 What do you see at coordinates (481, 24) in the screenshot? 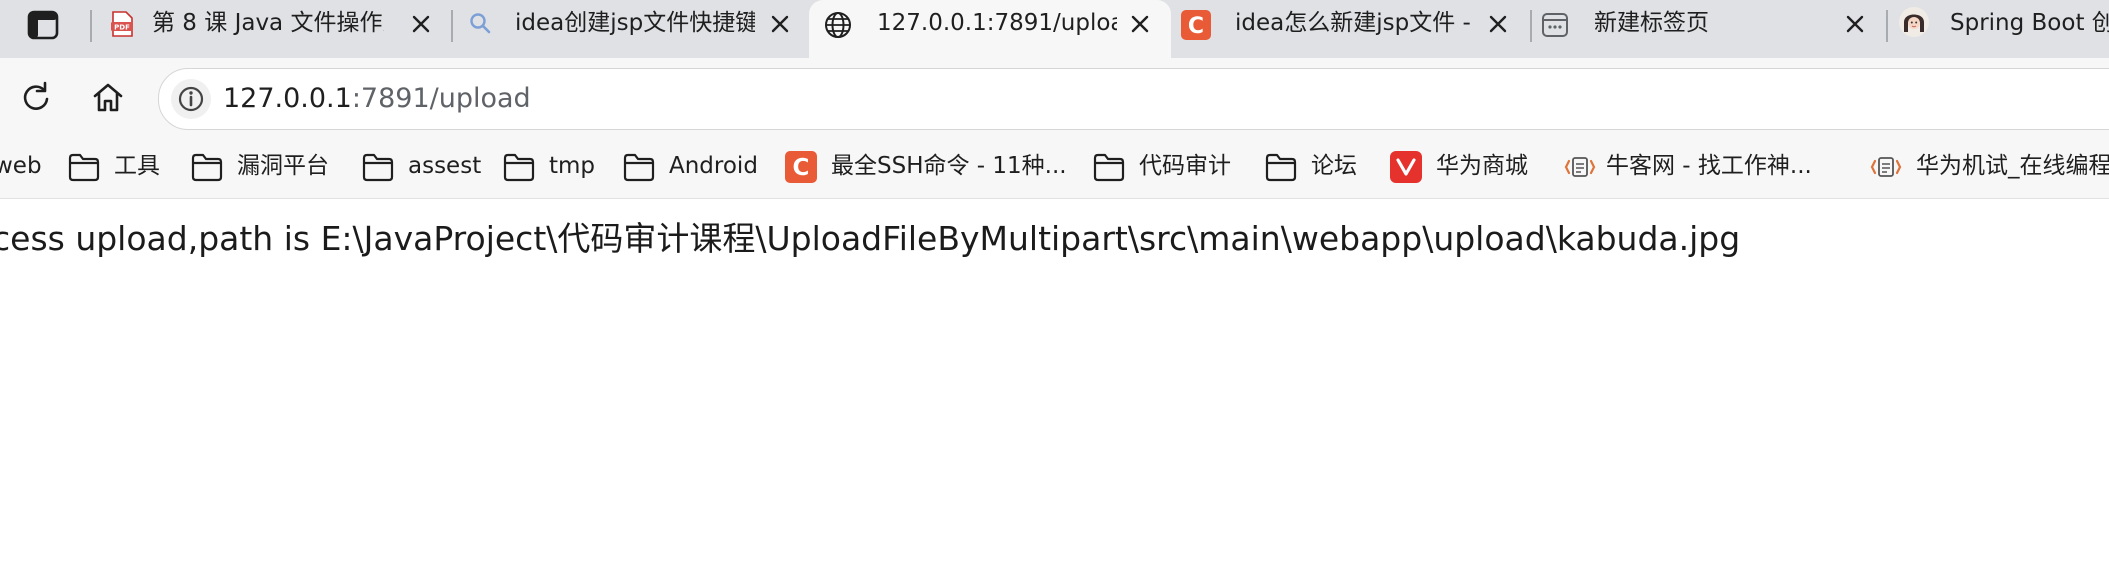
I see `search-icon` at bounding box center [481, 24].